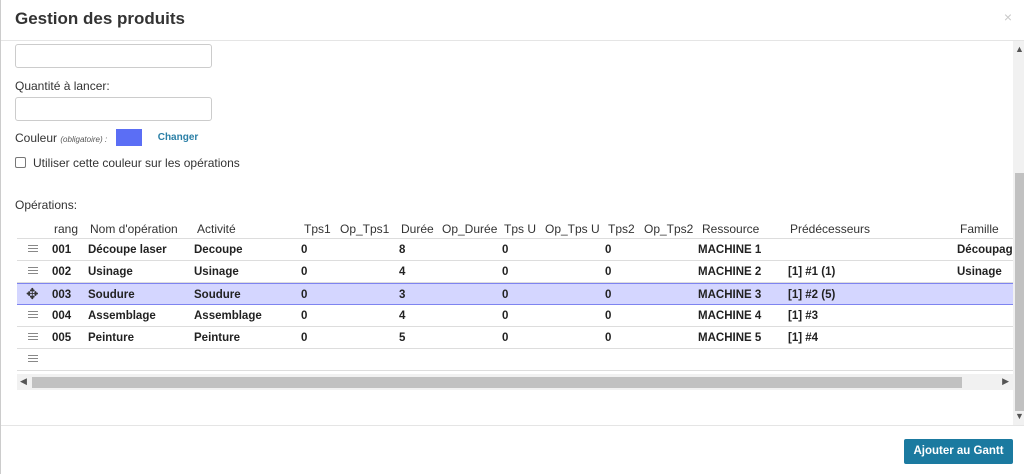 The image size is (1024, 474). Describe the element at coordinates (46, 205) in the screenshot. I see `operations-label: Opérations:` at that location.